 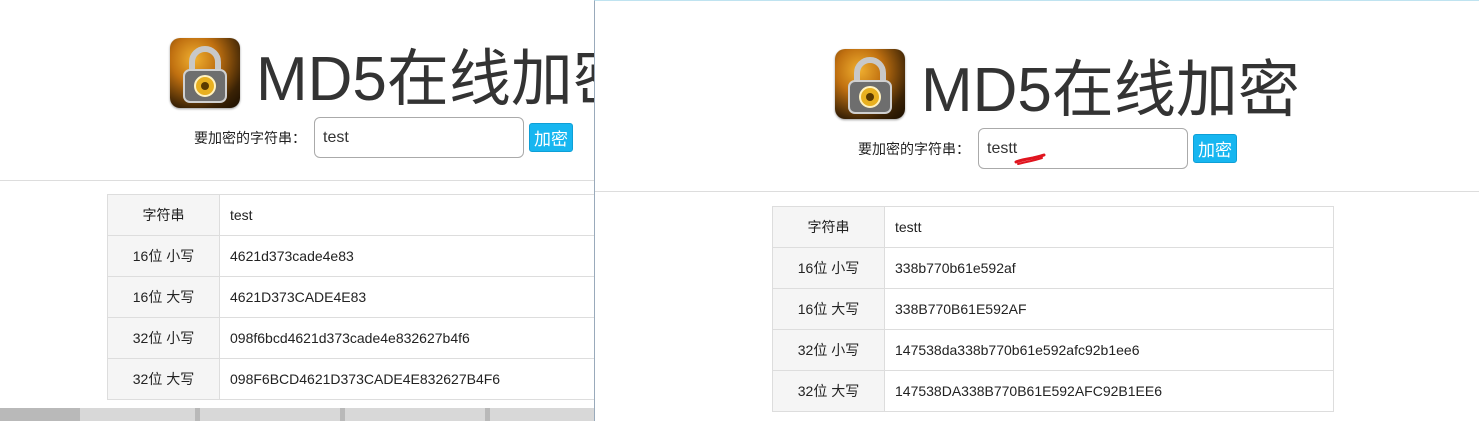 I want to click on table-row: 32位 小写 147538da338b770b61e592afc92b1ee6, so click(x=1053, y=350).